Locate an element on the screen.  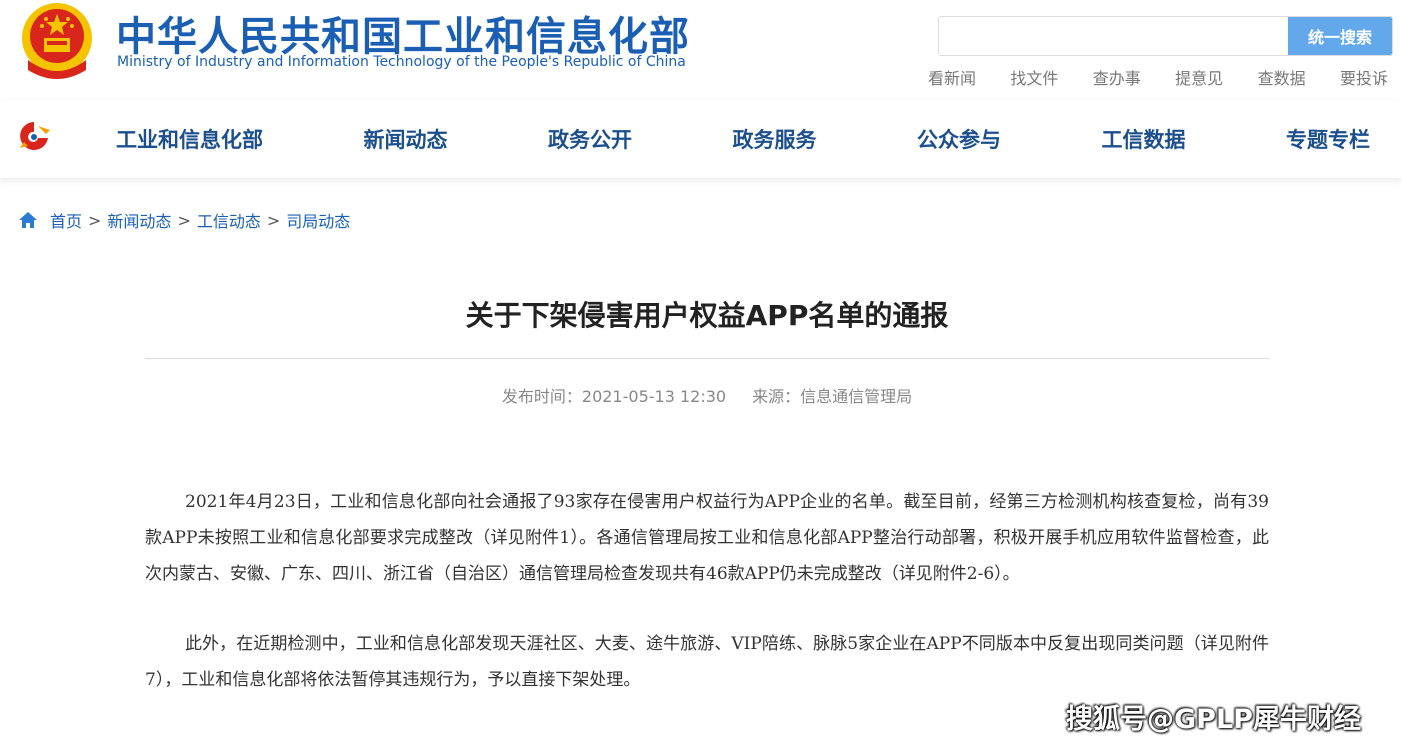
source-value: 信息通信管理局 is located at coordinates (856, 396).